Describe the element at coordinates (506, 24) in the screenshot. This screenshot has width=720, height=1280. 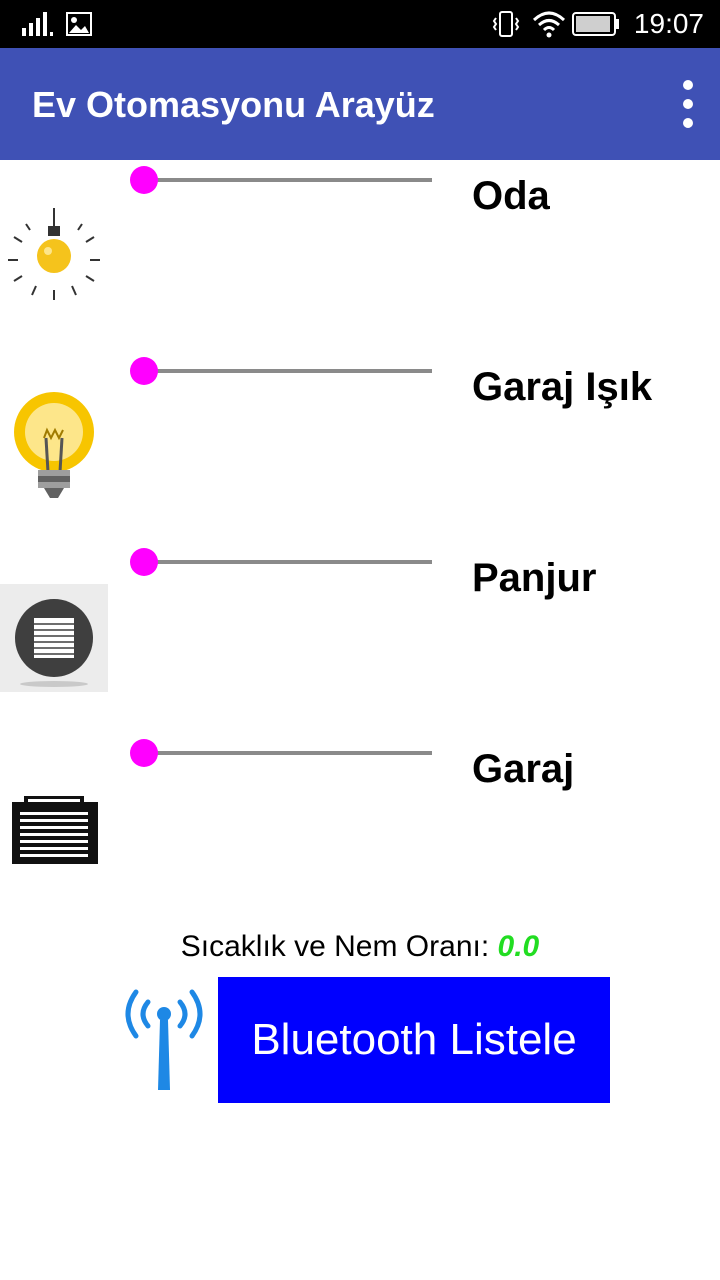
I see `vibrate-icon` at that location.